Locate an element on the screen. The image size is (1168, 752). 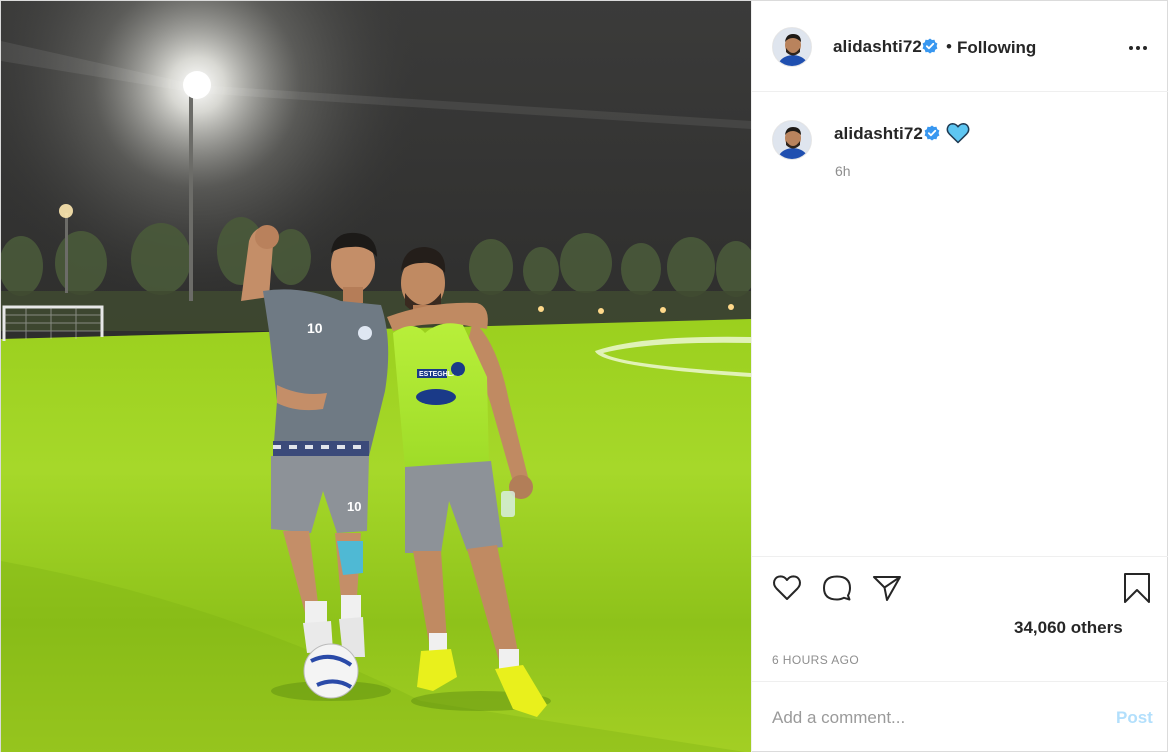
caption-avatar is located at coordinates (792, 140).